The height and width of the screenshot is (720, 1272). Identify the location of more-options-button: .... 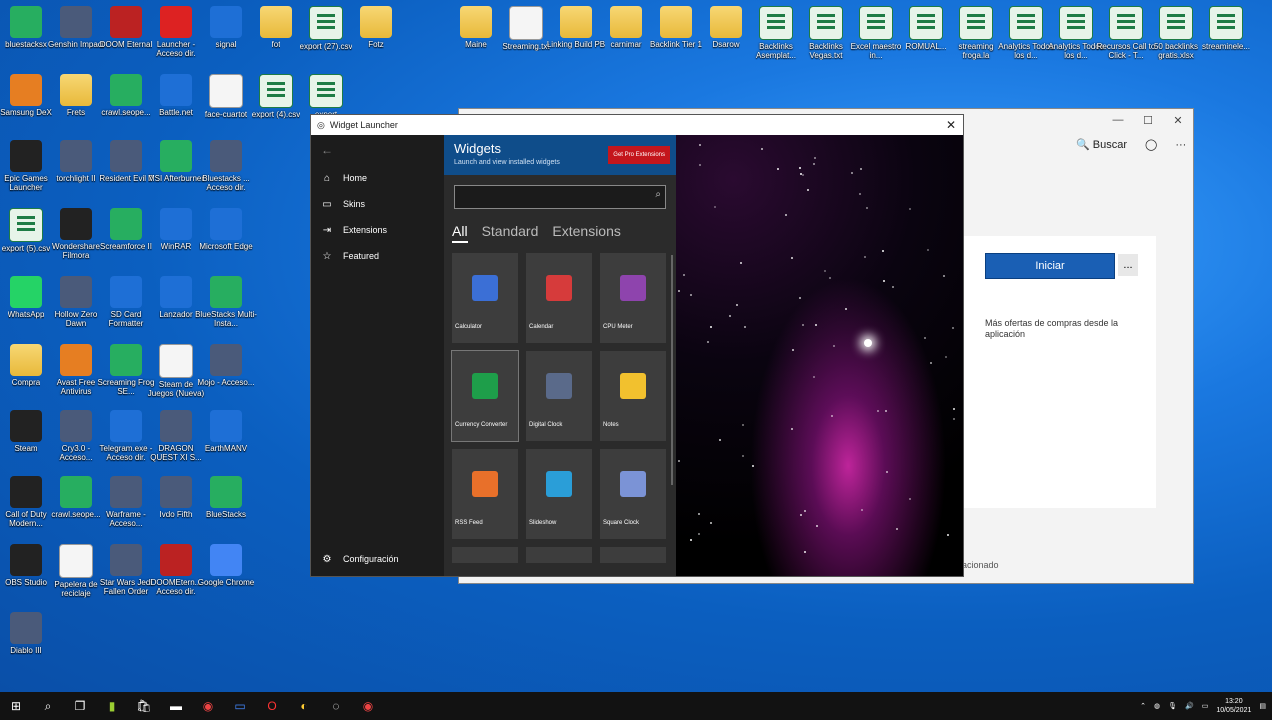
(1128, 265).